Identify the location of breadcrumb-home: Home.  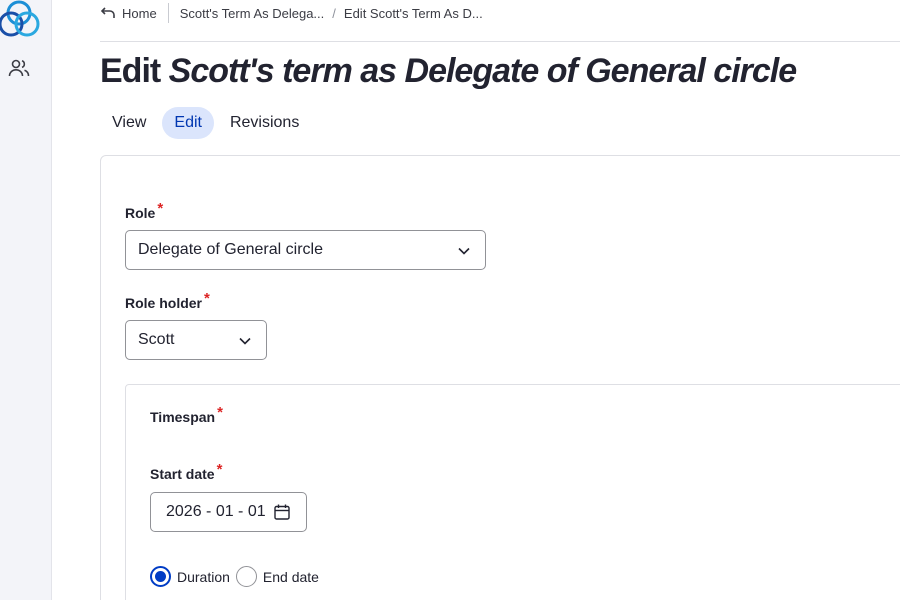
(128, 13).